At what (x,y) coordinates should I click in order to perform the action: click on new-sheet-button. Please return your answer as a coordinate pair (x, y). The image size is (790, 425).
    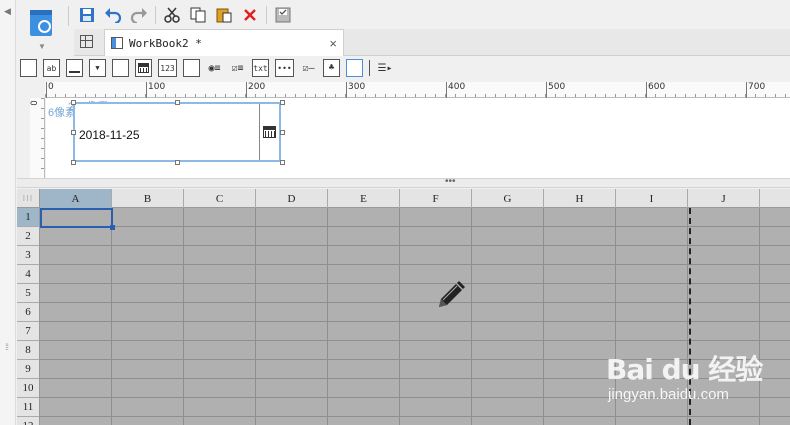
    Looking at the image, I should click on (88, 42).